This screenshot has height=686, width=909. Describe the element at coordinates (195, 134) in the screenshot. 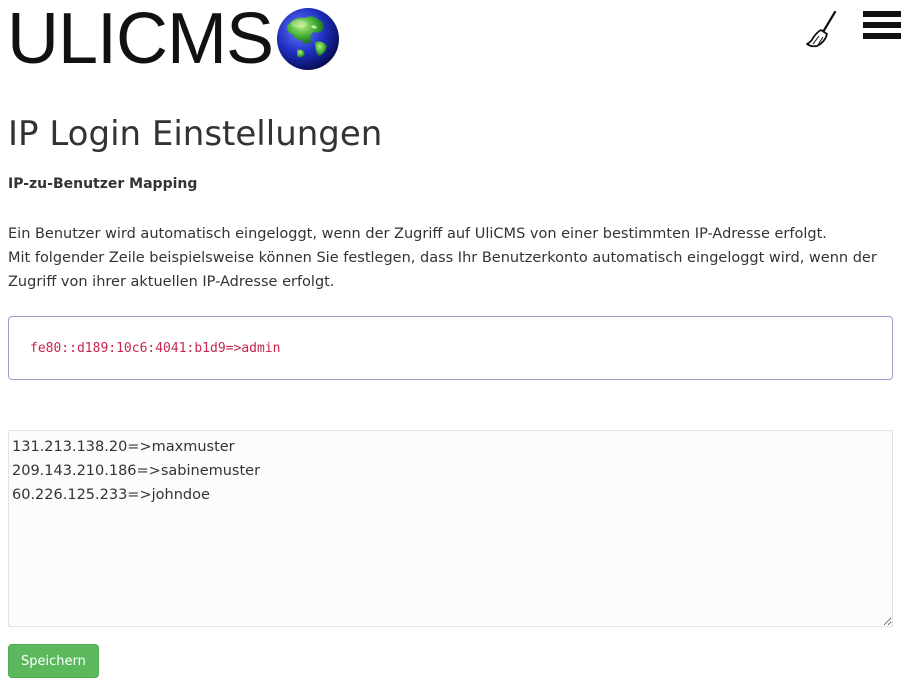

I see `page-title: IP Login Einstellungen` at that location.